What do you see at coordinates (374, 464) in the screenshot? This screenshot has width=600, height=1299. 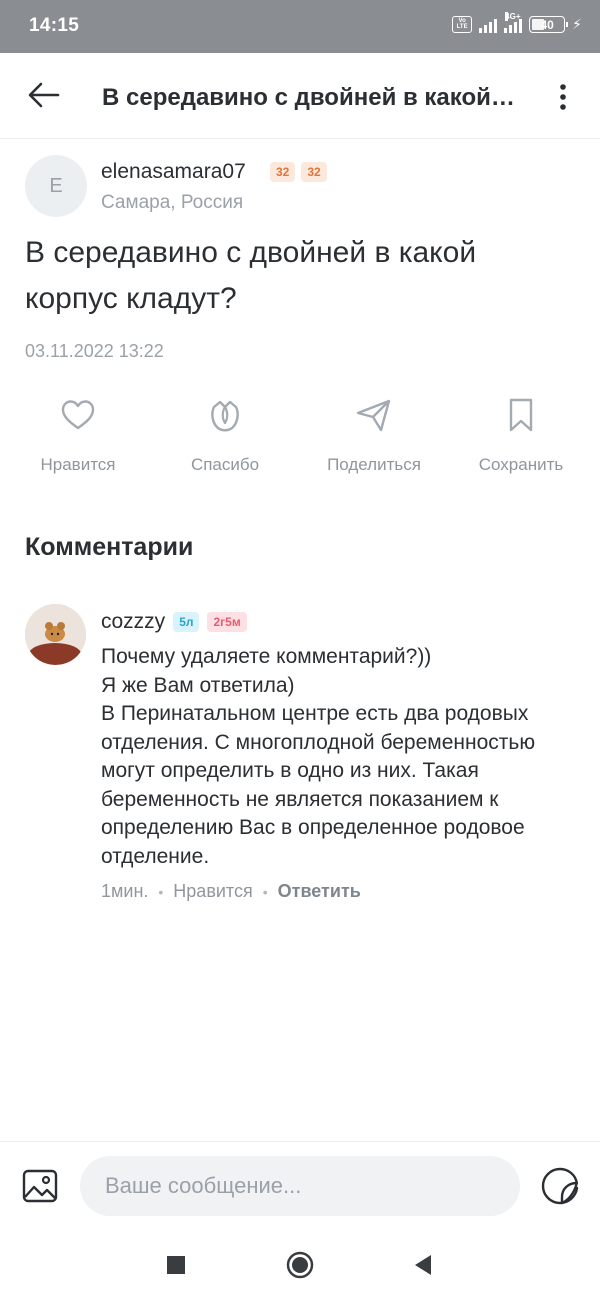 I see `share-label: Поделиться` at bounding box center [374, 464].